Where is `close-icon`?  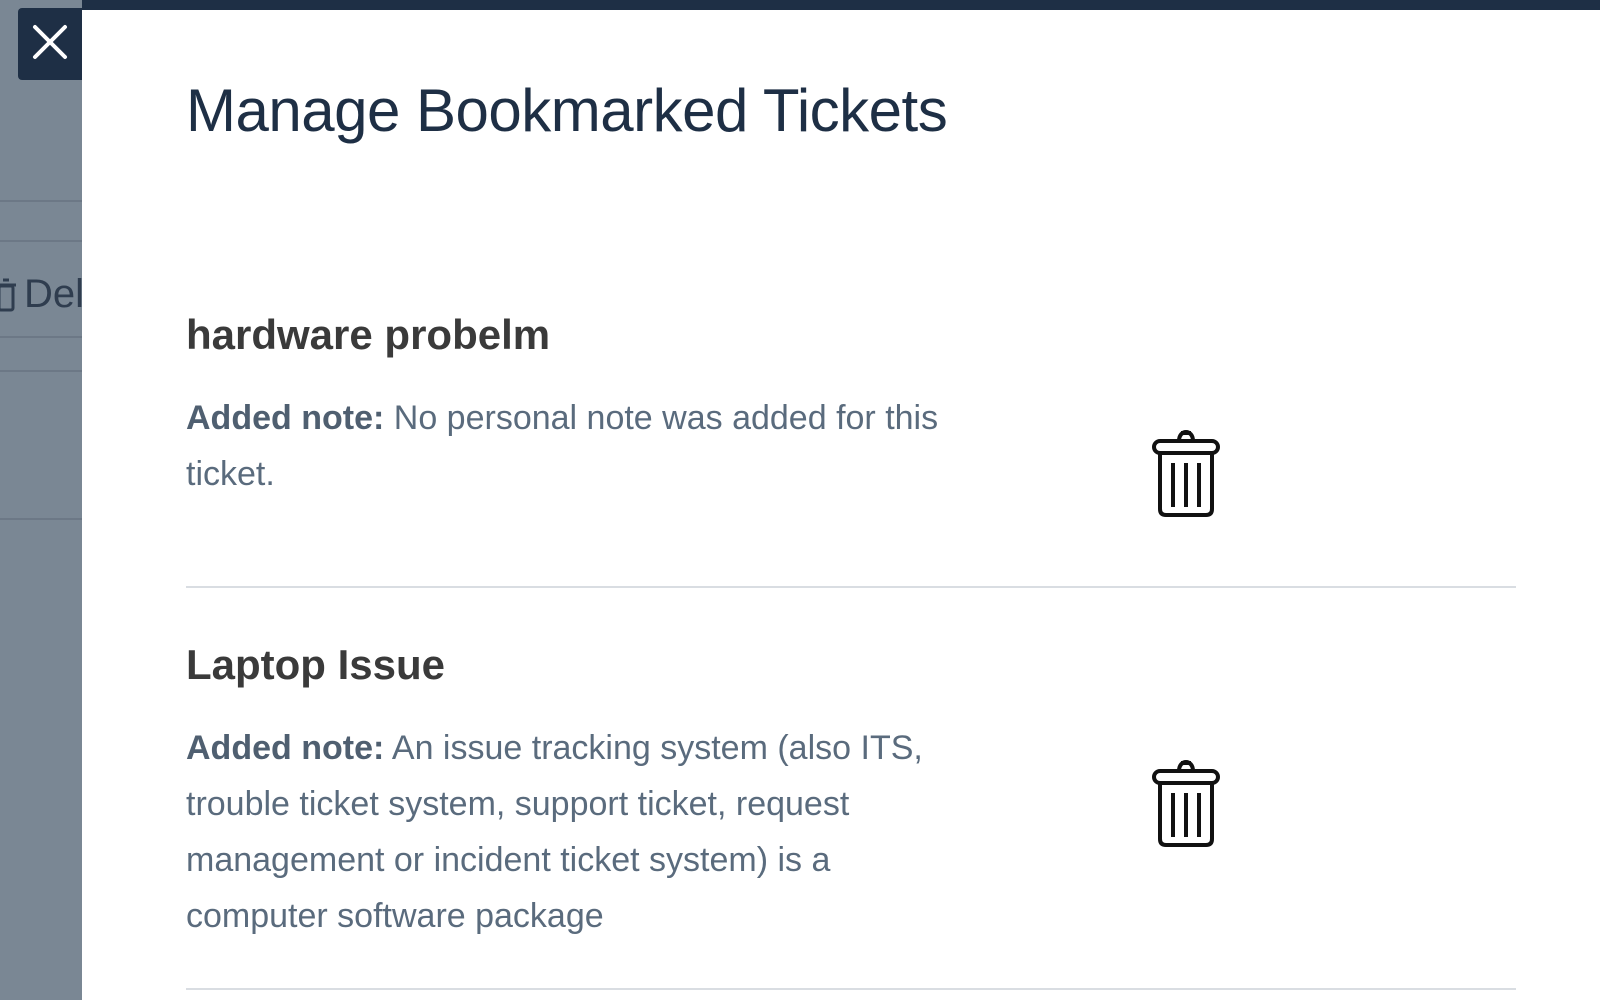
close-icon is located at coordinates (50, 44).